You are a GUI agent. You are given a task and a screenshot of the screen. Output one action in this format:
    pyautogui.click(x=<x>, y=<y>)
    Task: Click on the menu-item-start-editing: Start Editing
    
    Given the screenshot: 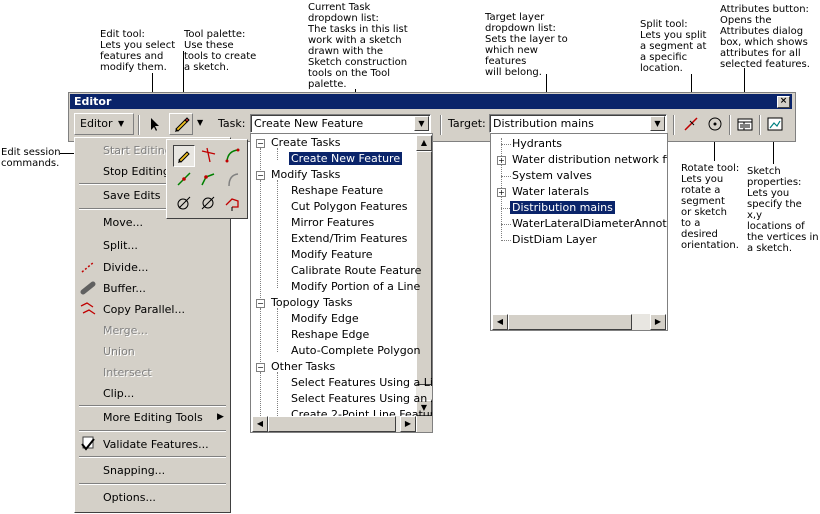 What is the action you would take?
    pyautogui.click(x=137, y=150)
    